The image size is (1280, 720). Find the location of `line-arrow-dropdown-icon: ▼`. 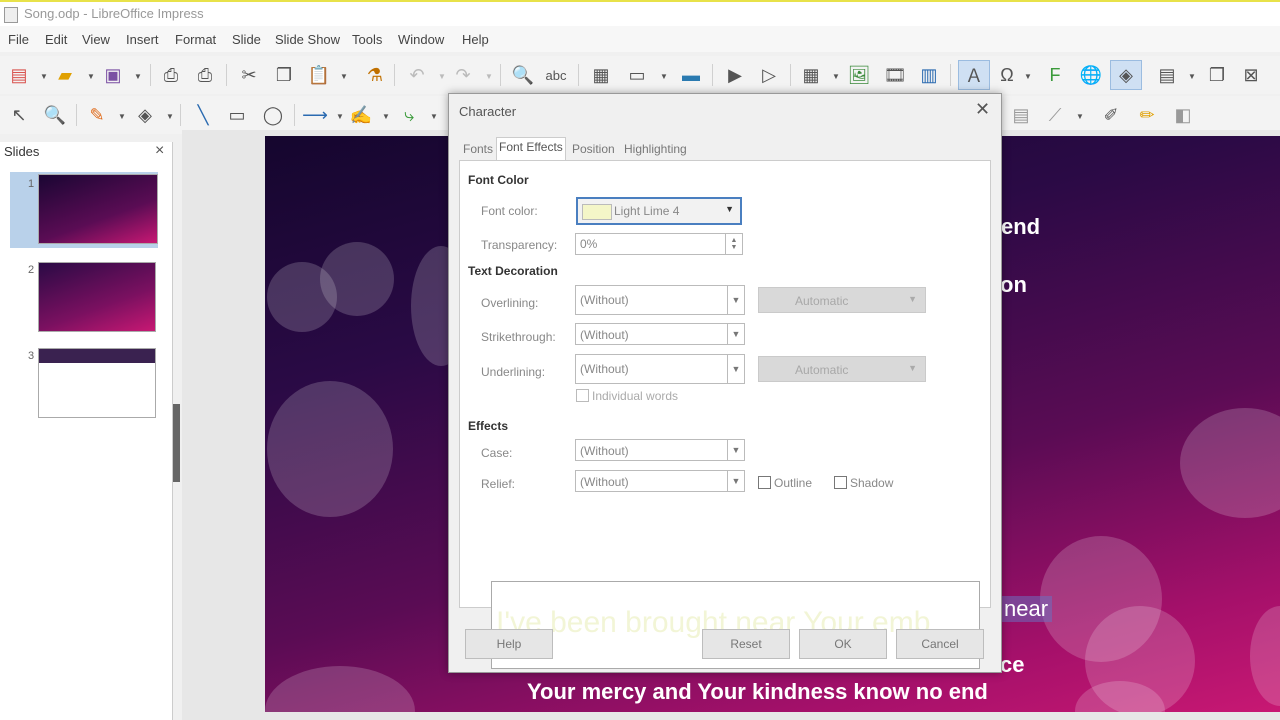

line-arrow-dropdown-icon: ▼ is located at coordinates (340, 116).